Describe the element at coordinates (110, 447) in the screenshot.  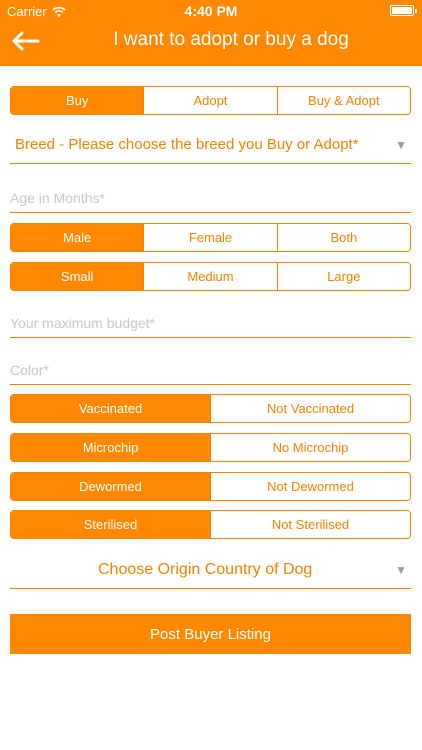
I see `segment-microchip: Microchip` at that location.